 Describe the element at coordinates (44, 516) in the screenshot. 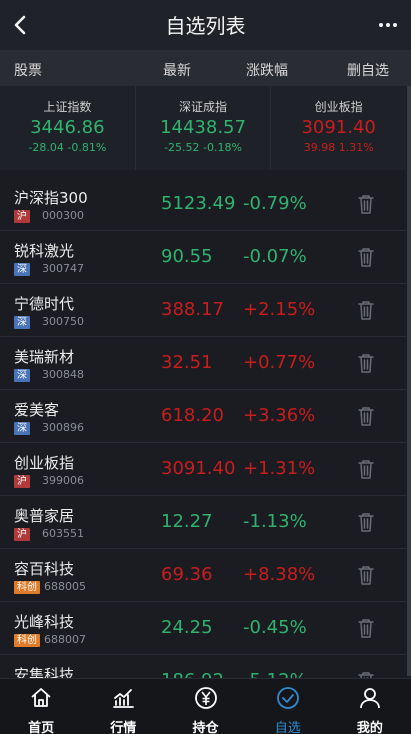

I see `stock-name: 奥普家居` at that location.